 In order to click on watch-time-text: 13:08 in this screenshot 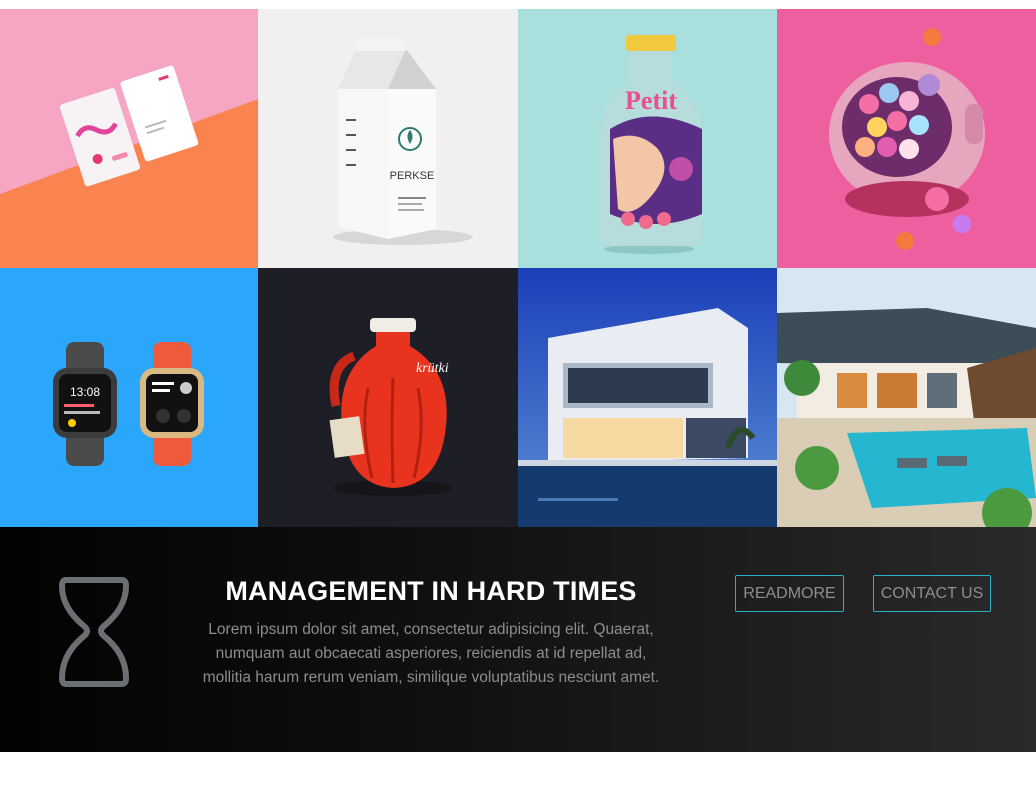, I will do `click(85, 392)`.